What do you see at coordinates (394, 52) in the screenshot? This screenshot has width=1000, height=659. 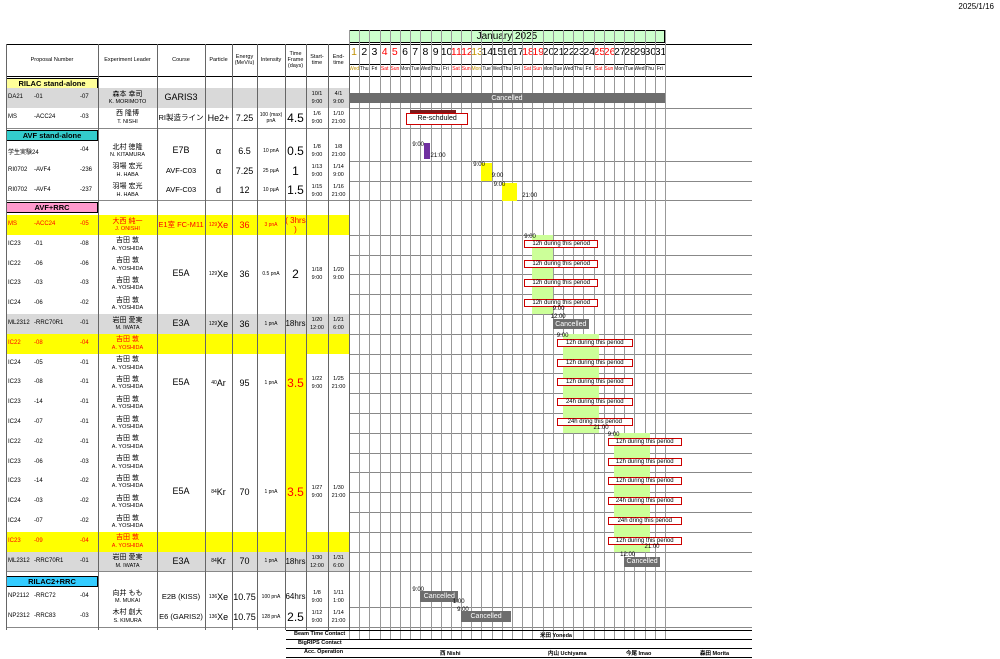 I see `day-number: 5` at bounding box center [394, 52].